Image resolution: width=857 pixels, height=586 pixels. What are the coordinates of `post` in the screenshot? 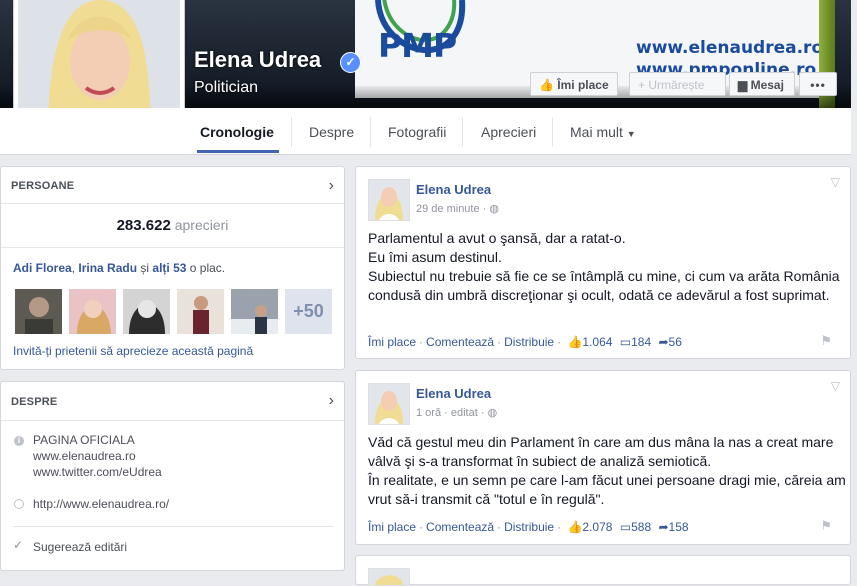 It's located at (603, 570).